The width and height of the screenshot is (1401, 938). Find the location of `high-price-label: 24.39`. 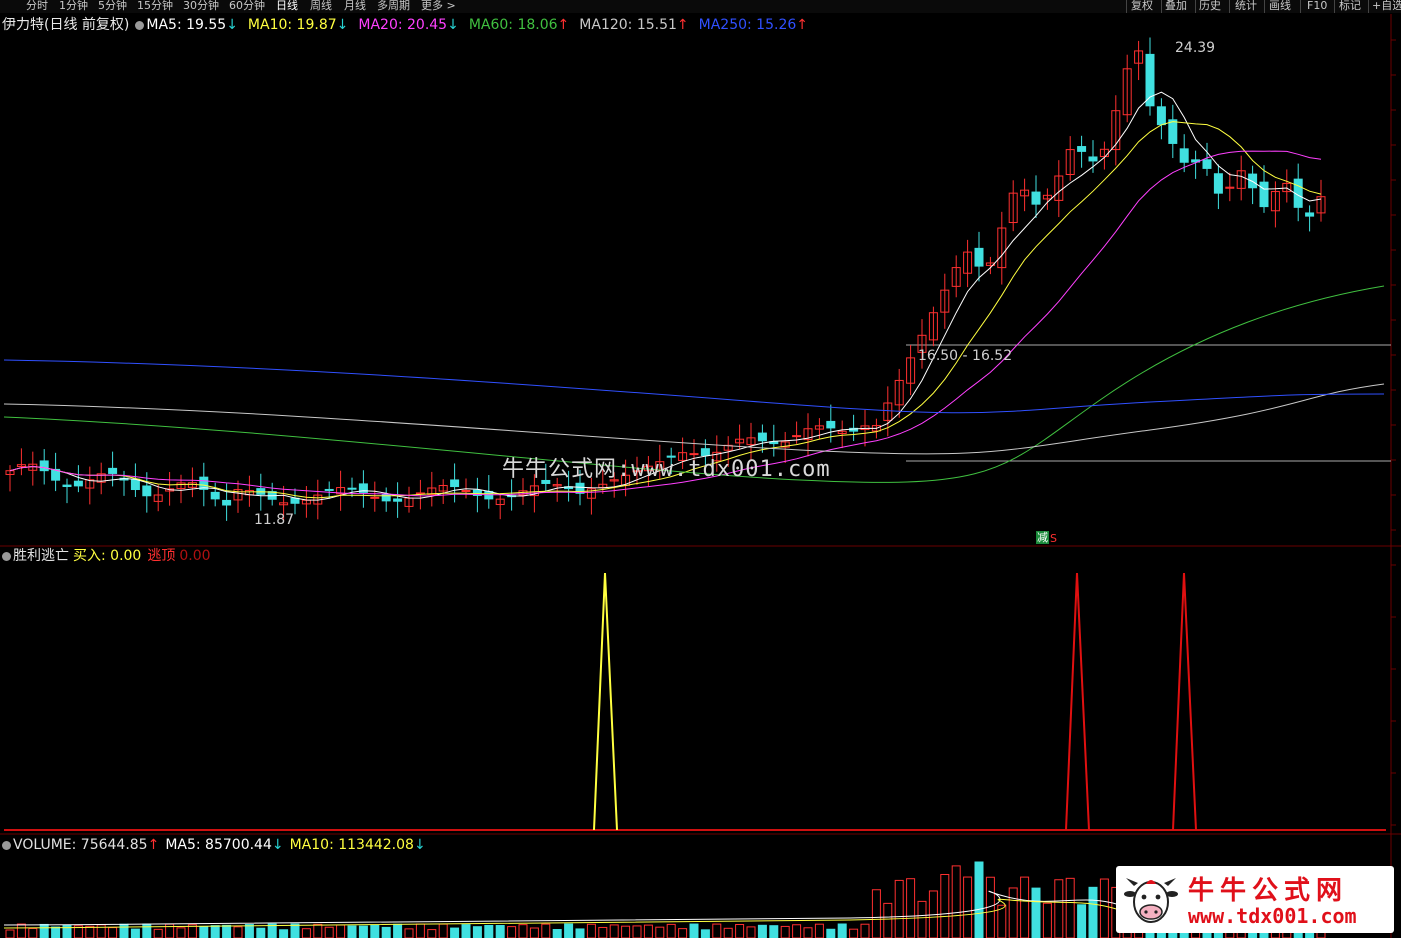

high-price-label: 24.39 is located at coordinates (1195, 48).